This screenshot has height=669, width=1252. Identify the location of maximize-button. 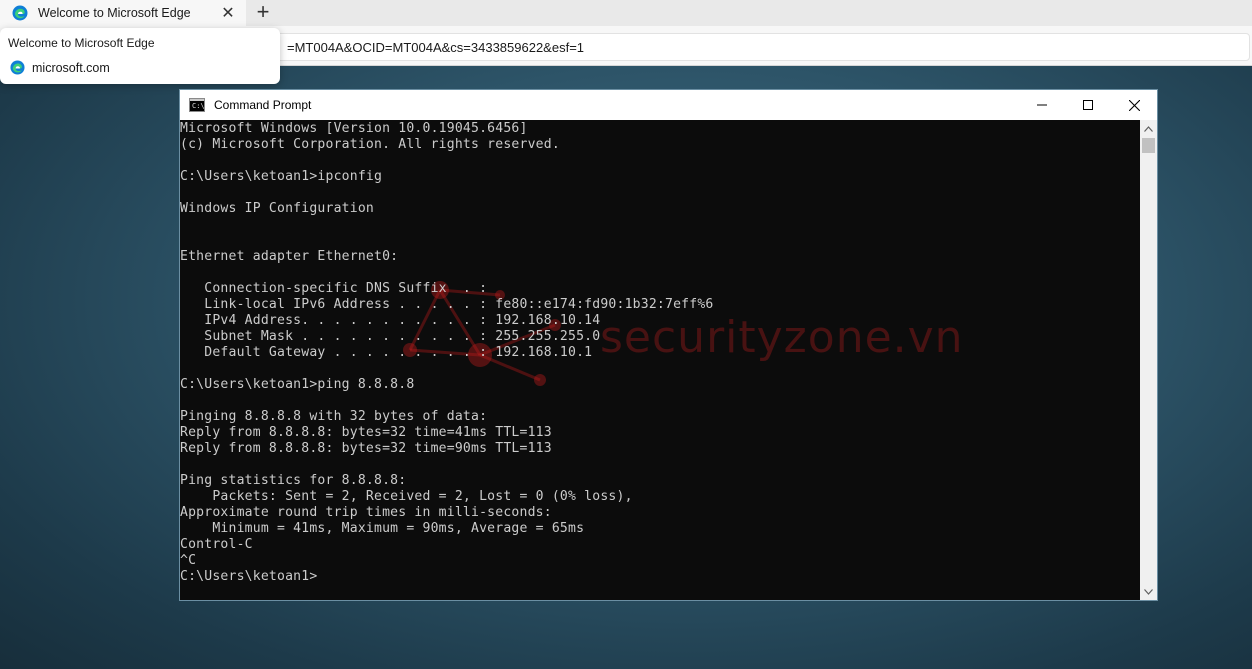
(1088, 105).